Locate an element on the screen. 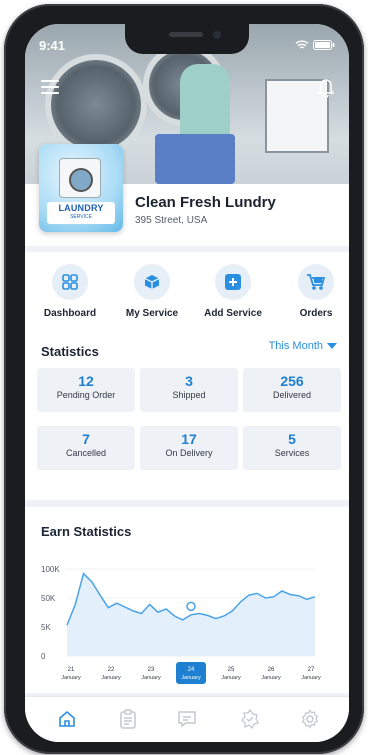 Image resolution: width=368 pixels, height=755 pixels. x-tick-day: 24 is located at coordinates (191, 670).